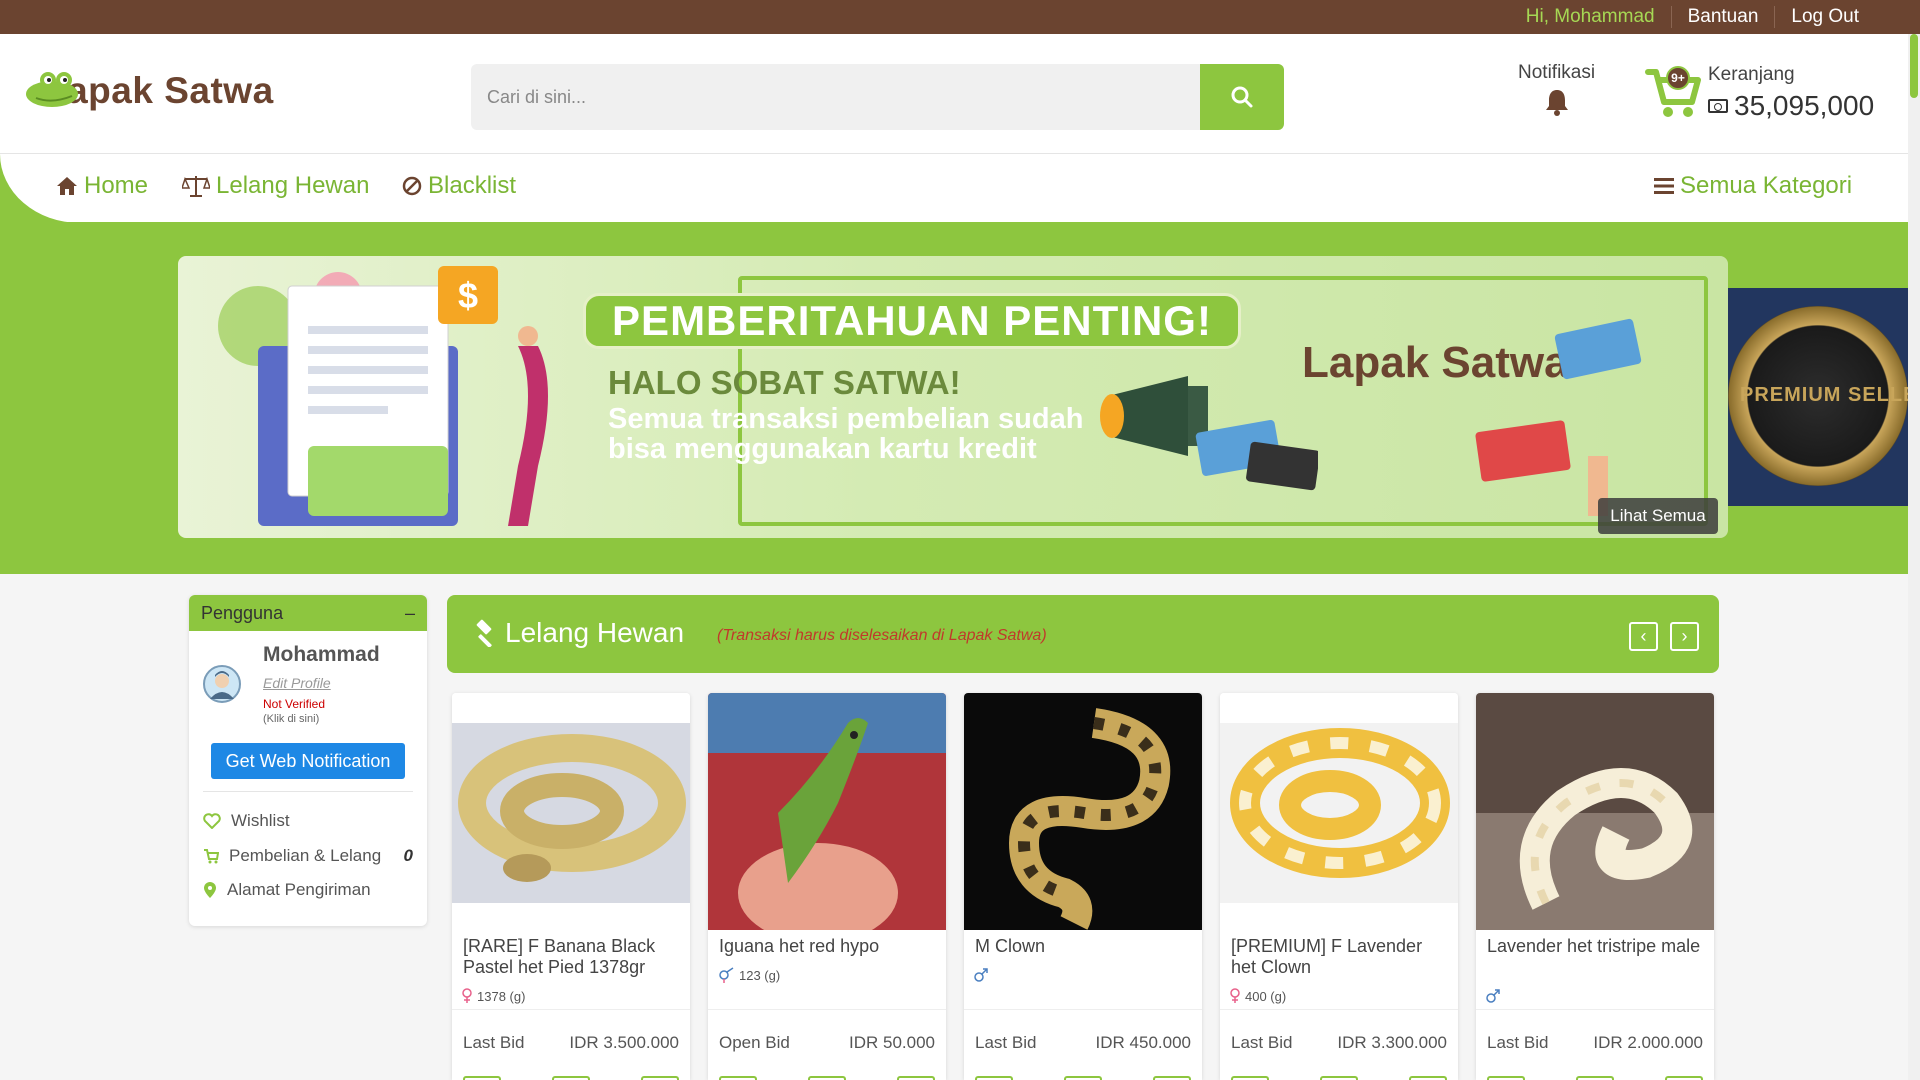 The width and height of the screenshot is (1920, 1080). I want to click on nav-lelang: Lelang Hewan, so click(275, 186).